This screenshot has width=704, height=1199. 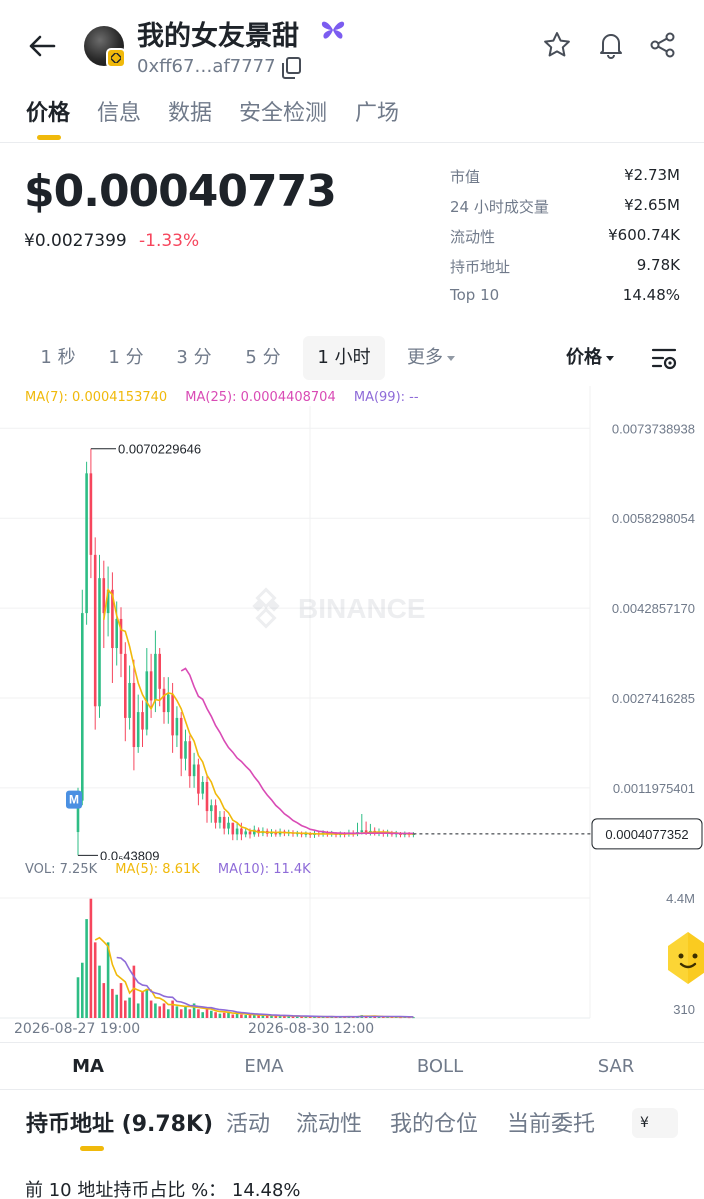 What do you see at coordinates (431, 358) in the screenshot?
I see `interval-more: 更多` at bounding box center [431, 358].